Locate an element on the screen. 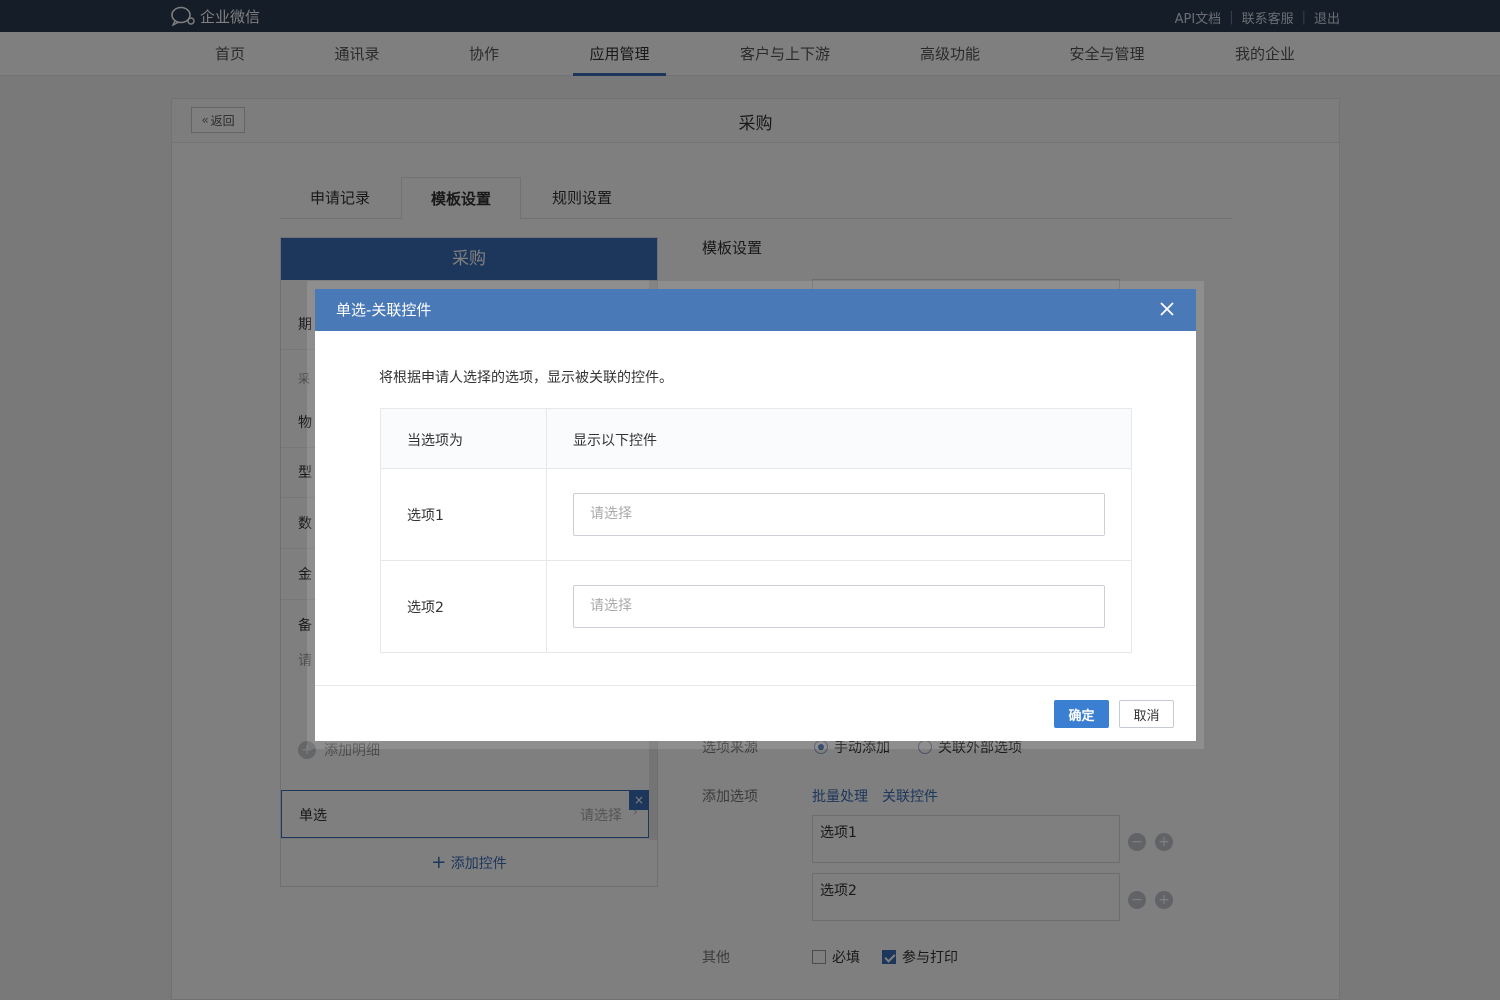  column-header-when: 当选项为 is located at coordinates (435, 441).